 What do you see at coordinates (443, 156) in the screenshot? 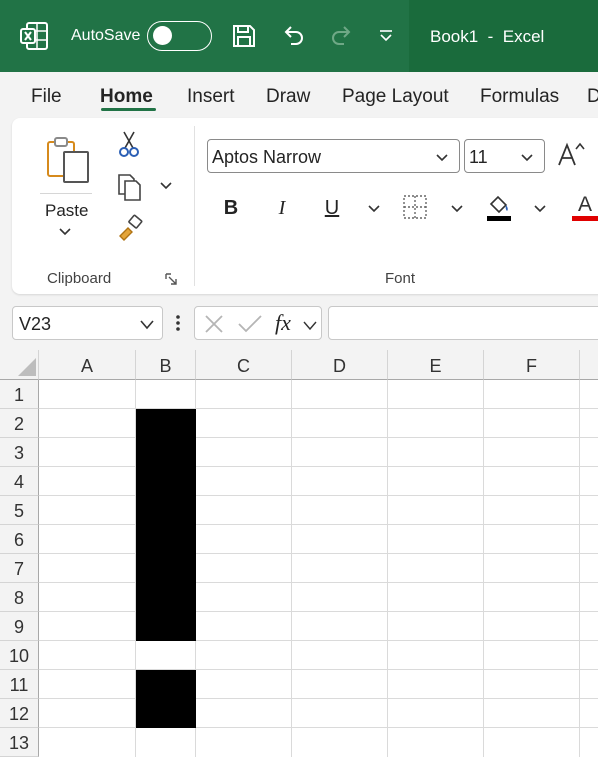
I see `font-name-chevron-icon` at bounding box center [443, 156].